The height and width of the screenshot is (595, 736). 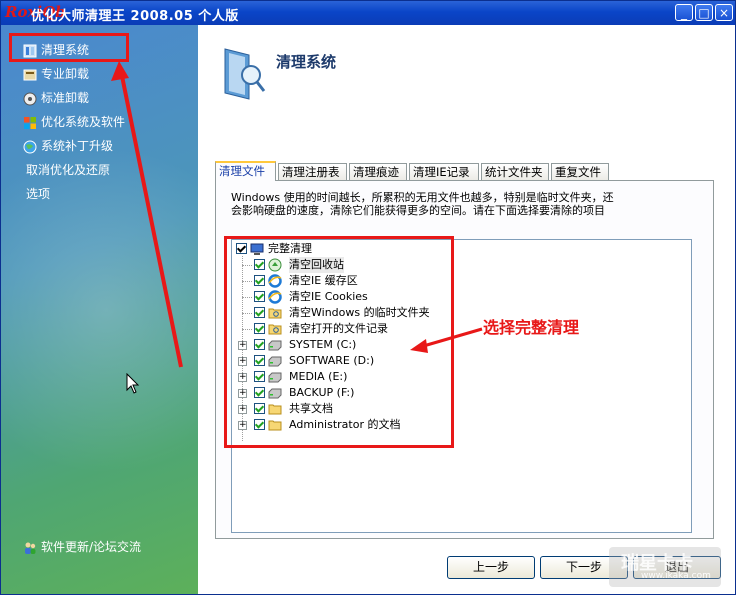 I want to click on prev-button: 上一步, so click(x=491, y=567).